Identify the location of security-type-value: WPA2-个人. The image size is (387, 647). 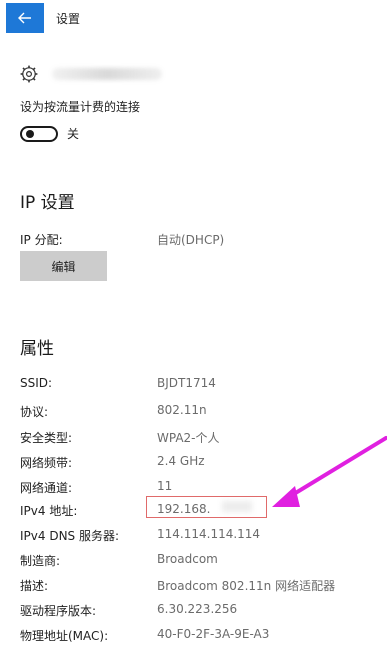
(188, 438).